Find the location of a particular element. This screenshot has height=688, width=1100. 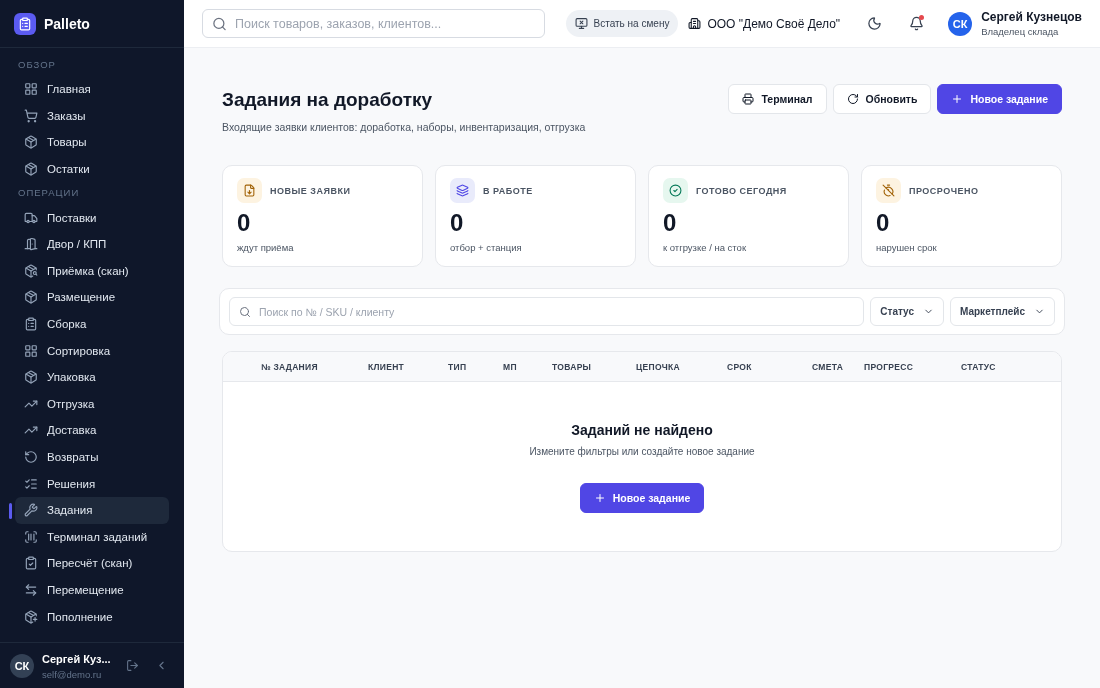

filter-dropdown: Маркетплейс is located at coordinates (1002, 311).